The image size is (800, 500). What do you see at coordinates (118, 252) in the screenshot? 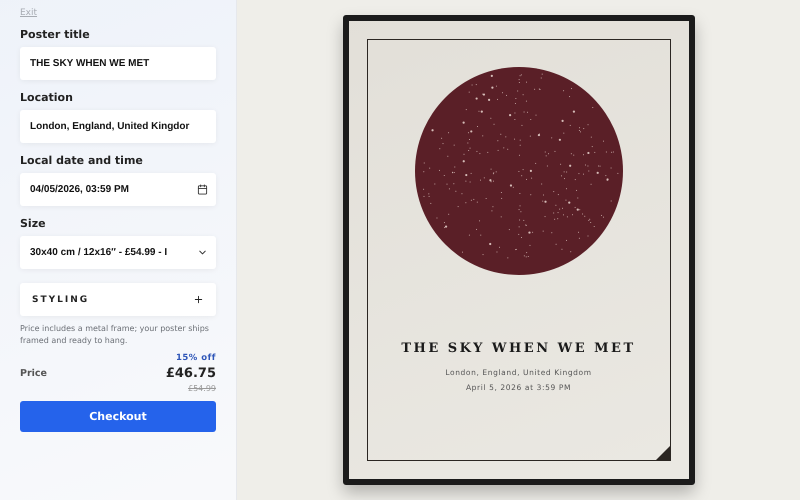
I see `size-dropdown: 30x40 cm / 12x16″ - £54.99 - I` at bounding box center [118, 252].